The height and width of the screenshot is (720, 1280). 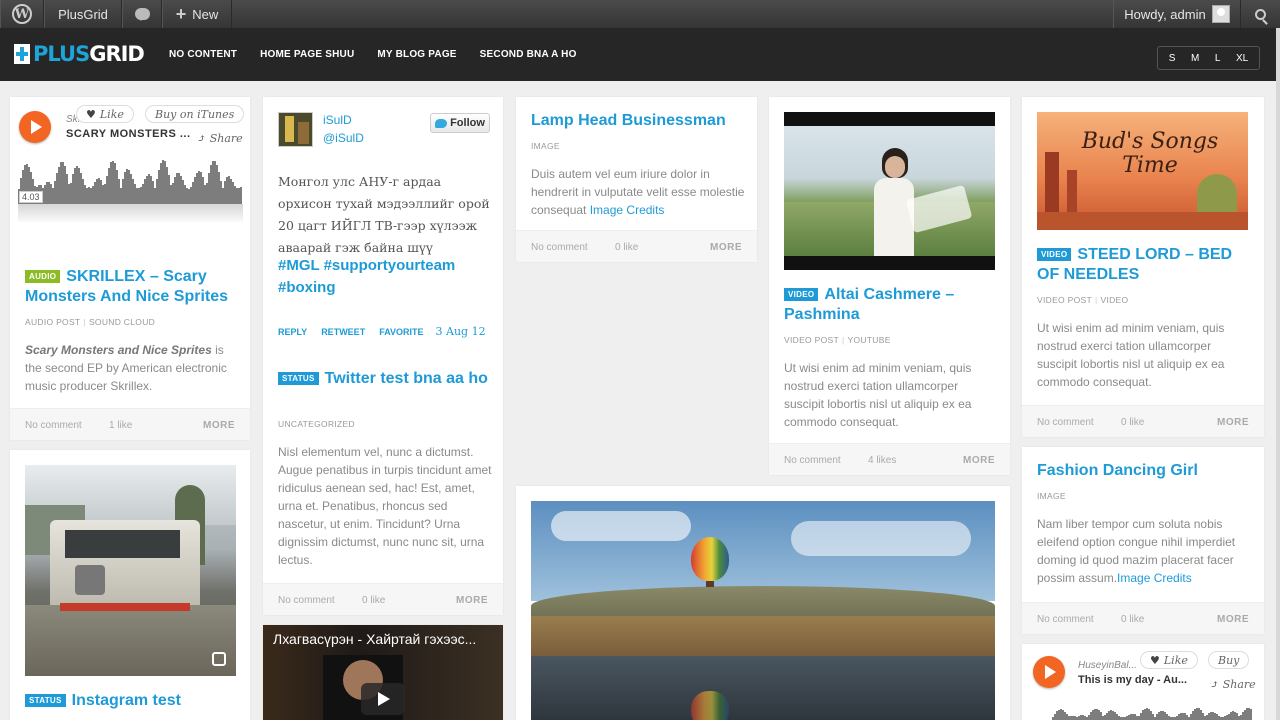 I want to click on buy-label: Buy on iTunes, so click(x=195, y=114).